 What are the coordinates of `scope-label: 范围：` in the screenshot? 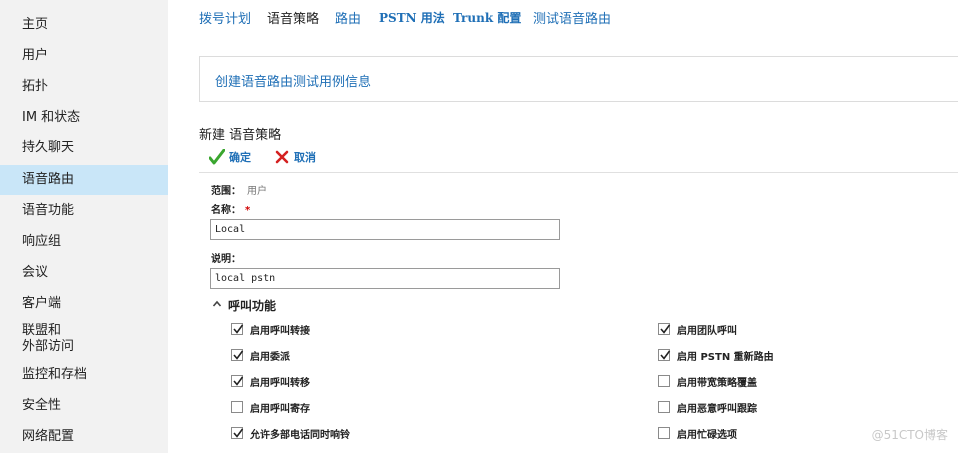 It's located at (226, 191).